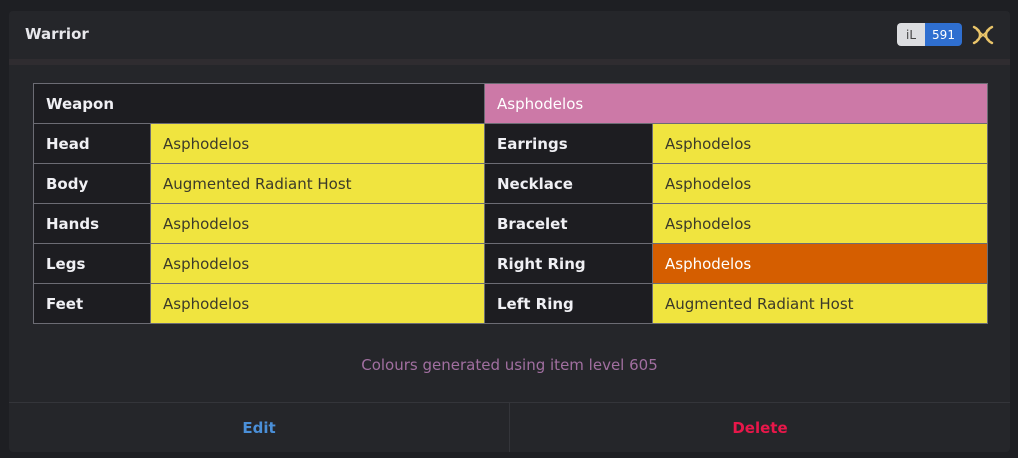 This screenshot has width=1018, height=458. I want to click on slot-label-necklace: Necklace, so click(568, 183).